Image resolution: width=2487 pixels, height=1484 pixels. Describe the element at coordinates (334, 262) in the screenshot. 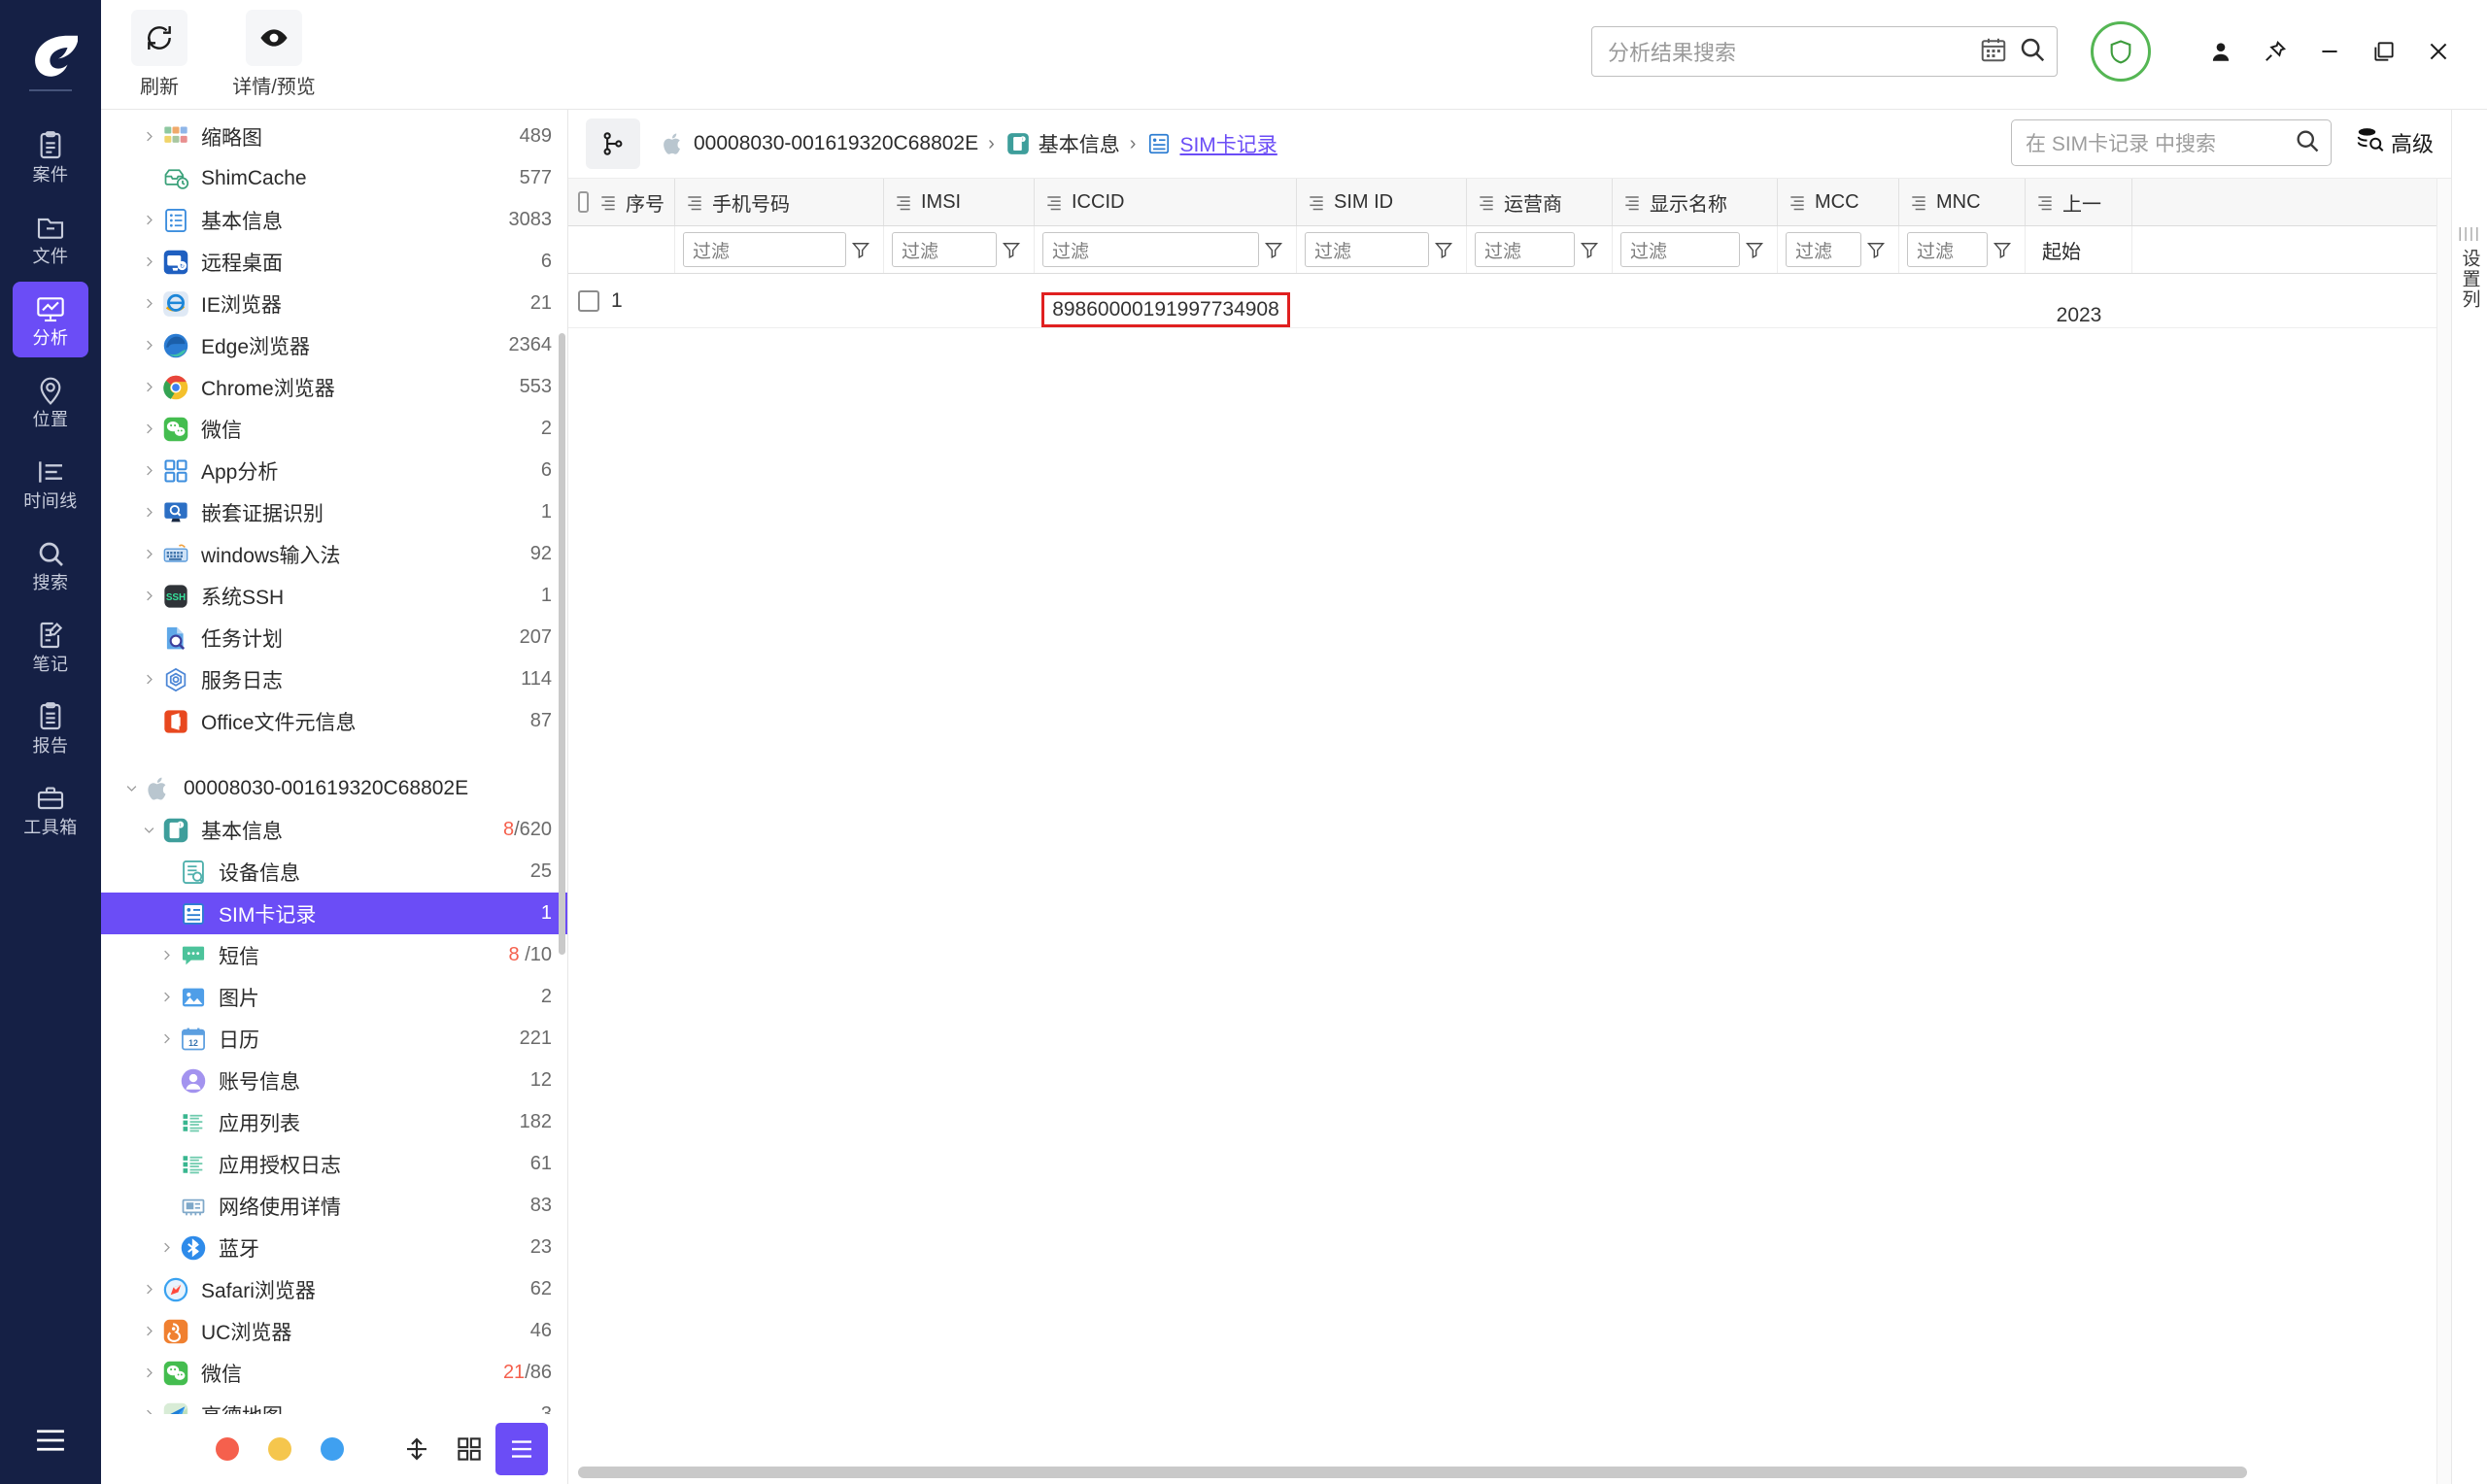

I see `tree-item: ↻ 远程桌面 6` at that location.